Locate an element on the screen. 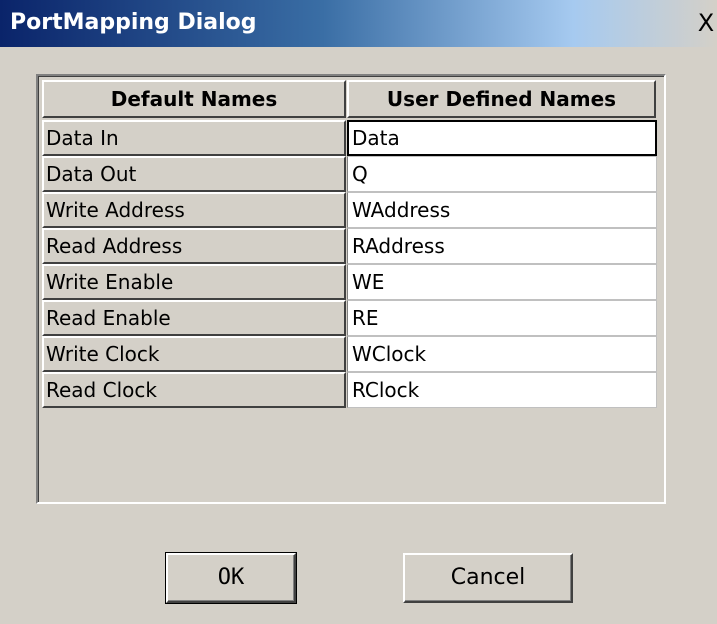 The height and width of the screenshot is (624, 717). table-row: Data In Data is located at coordinates (349, 138).